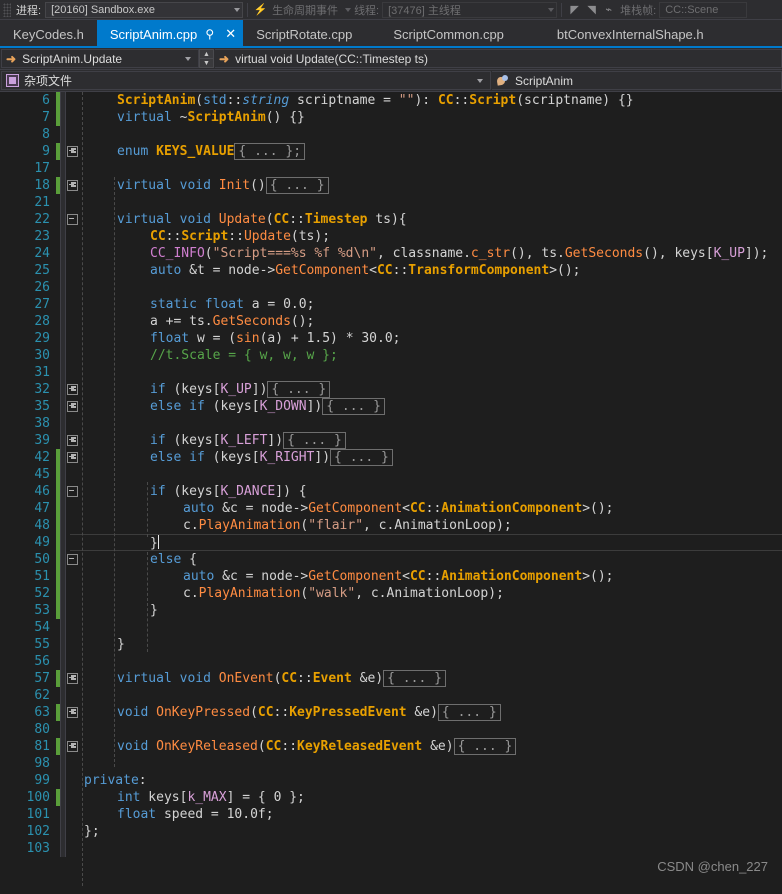 The width and height of the screenshot is (782, 894). What do you see at coordinates (391, 389) in the screenshot?
I see `code-line: 32 if (keys[K_UP]){ ... }` at bounding box center [391, 389].